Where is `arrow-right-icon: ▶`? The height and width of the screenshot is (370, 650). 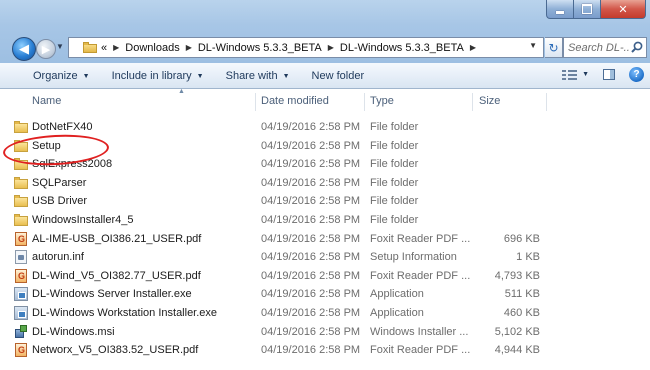
arrow-right-icon: ▶ is located at coordinates (46, 49).